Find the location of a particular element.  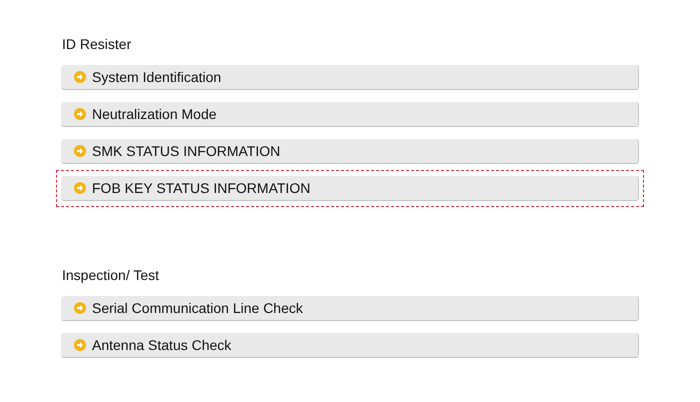

section-heading: Inspection/ Test is located at coordinates (111, 275).